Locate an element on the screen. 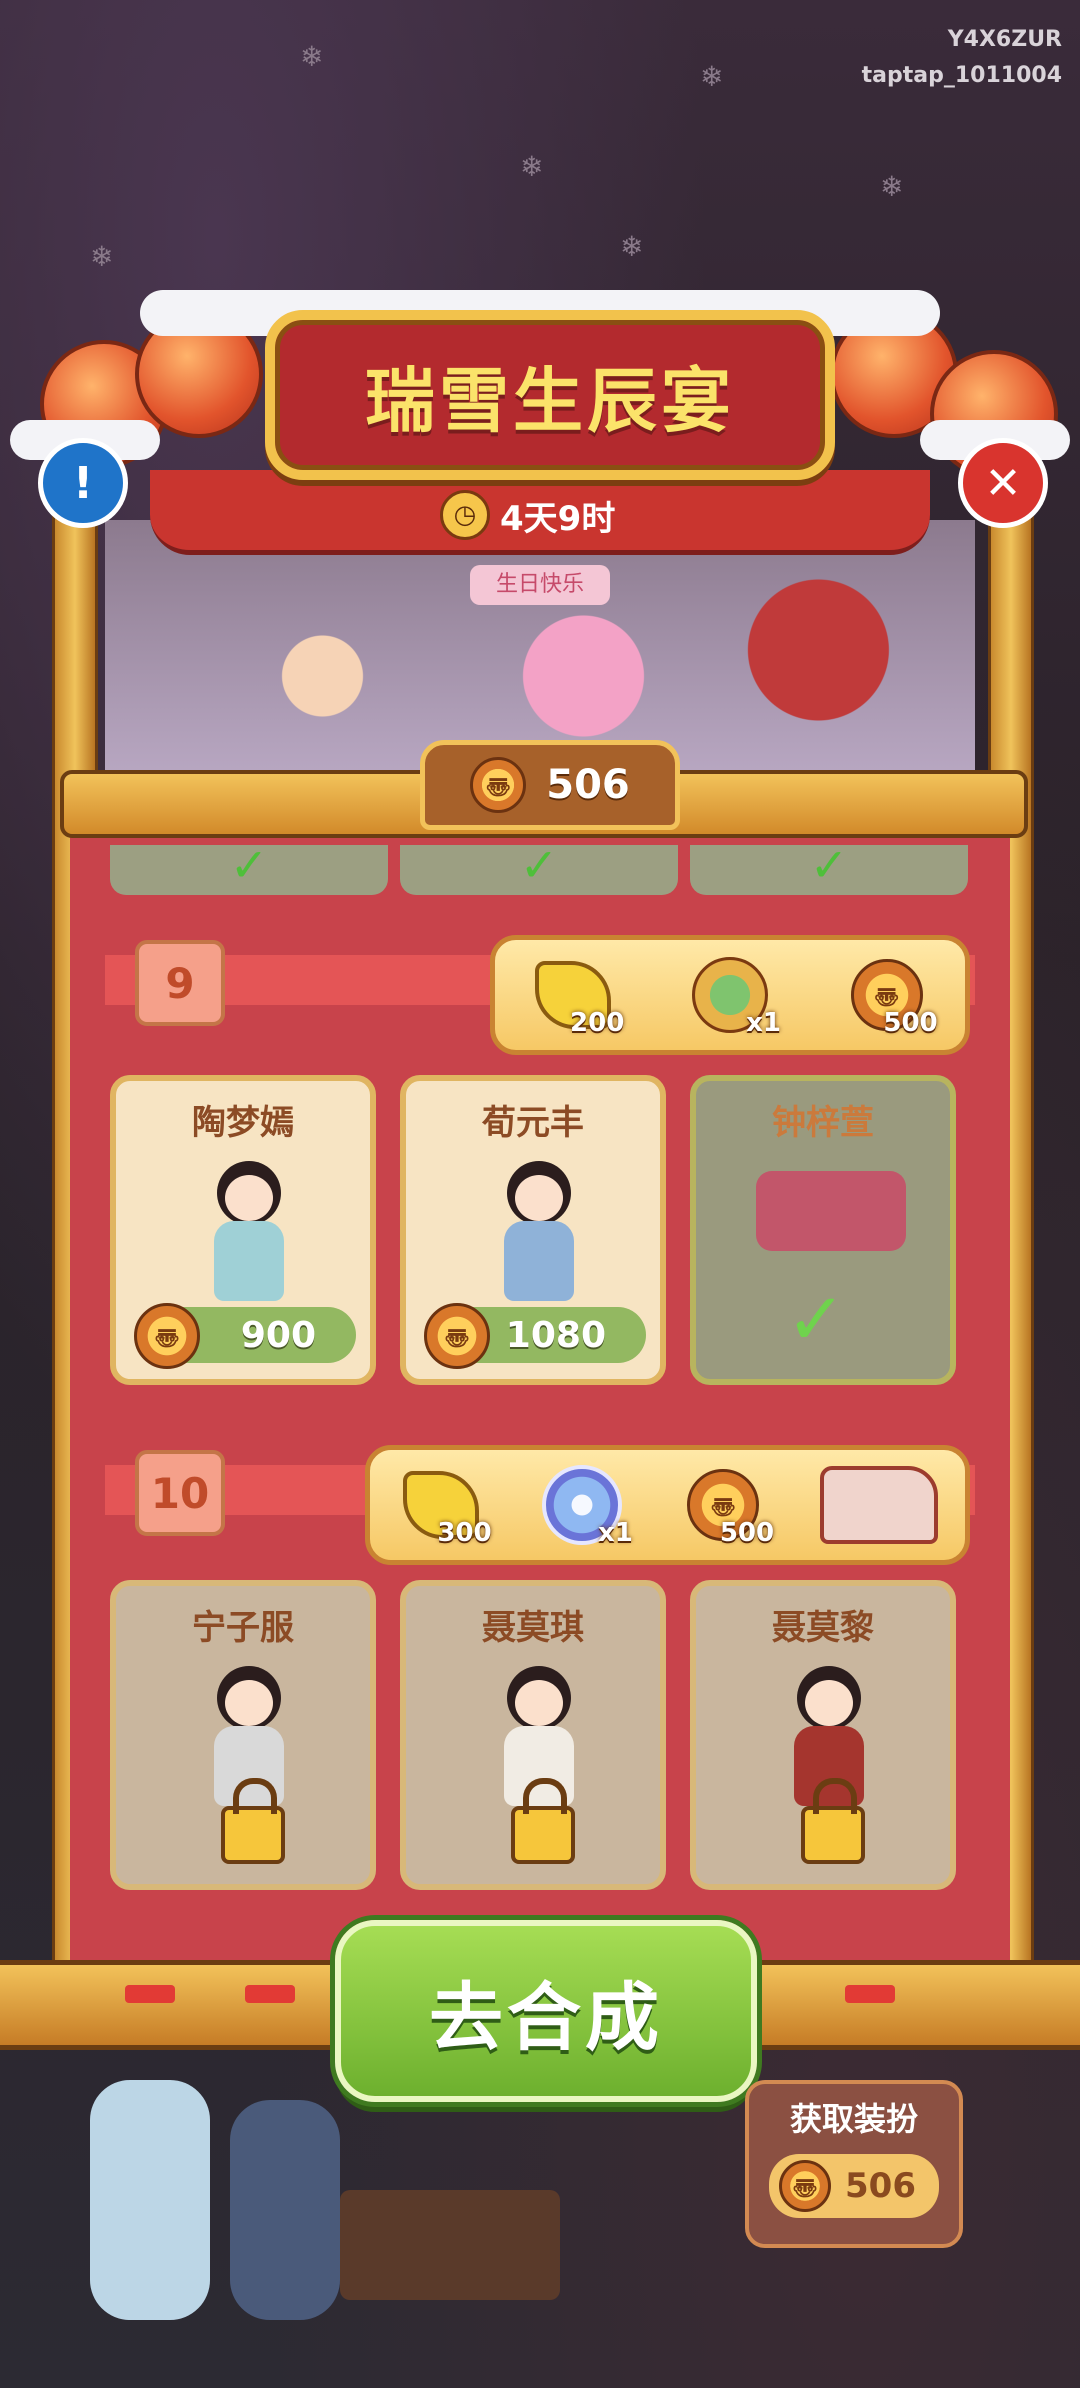 This screenshot has height=2388, width=1080. outfit-name: 钟梓萱 is located at coordinates (823, 1123).